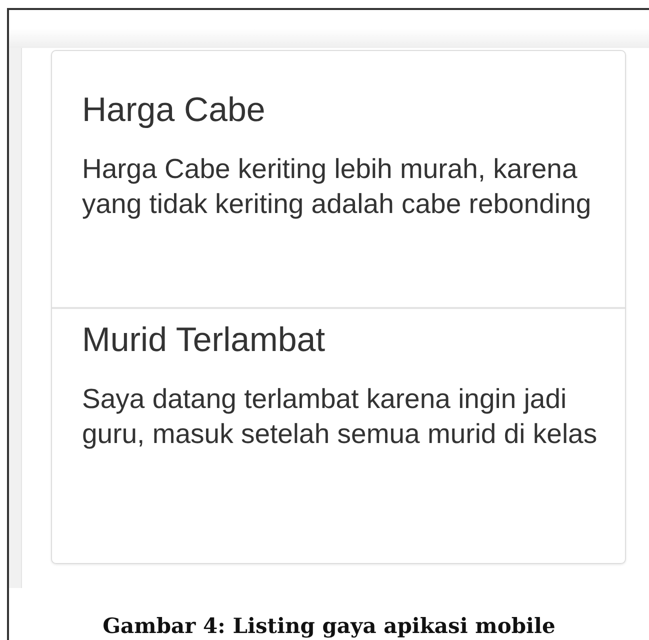 This screenshot has height=640, width=649. What do you see at coordinates (337, 186) in the screenshot?
I see `item-text: Harga Cabe keriting lebih murah, karena yang tidak keriting adalah cabe rebonding` at bounding box center [337, 186].